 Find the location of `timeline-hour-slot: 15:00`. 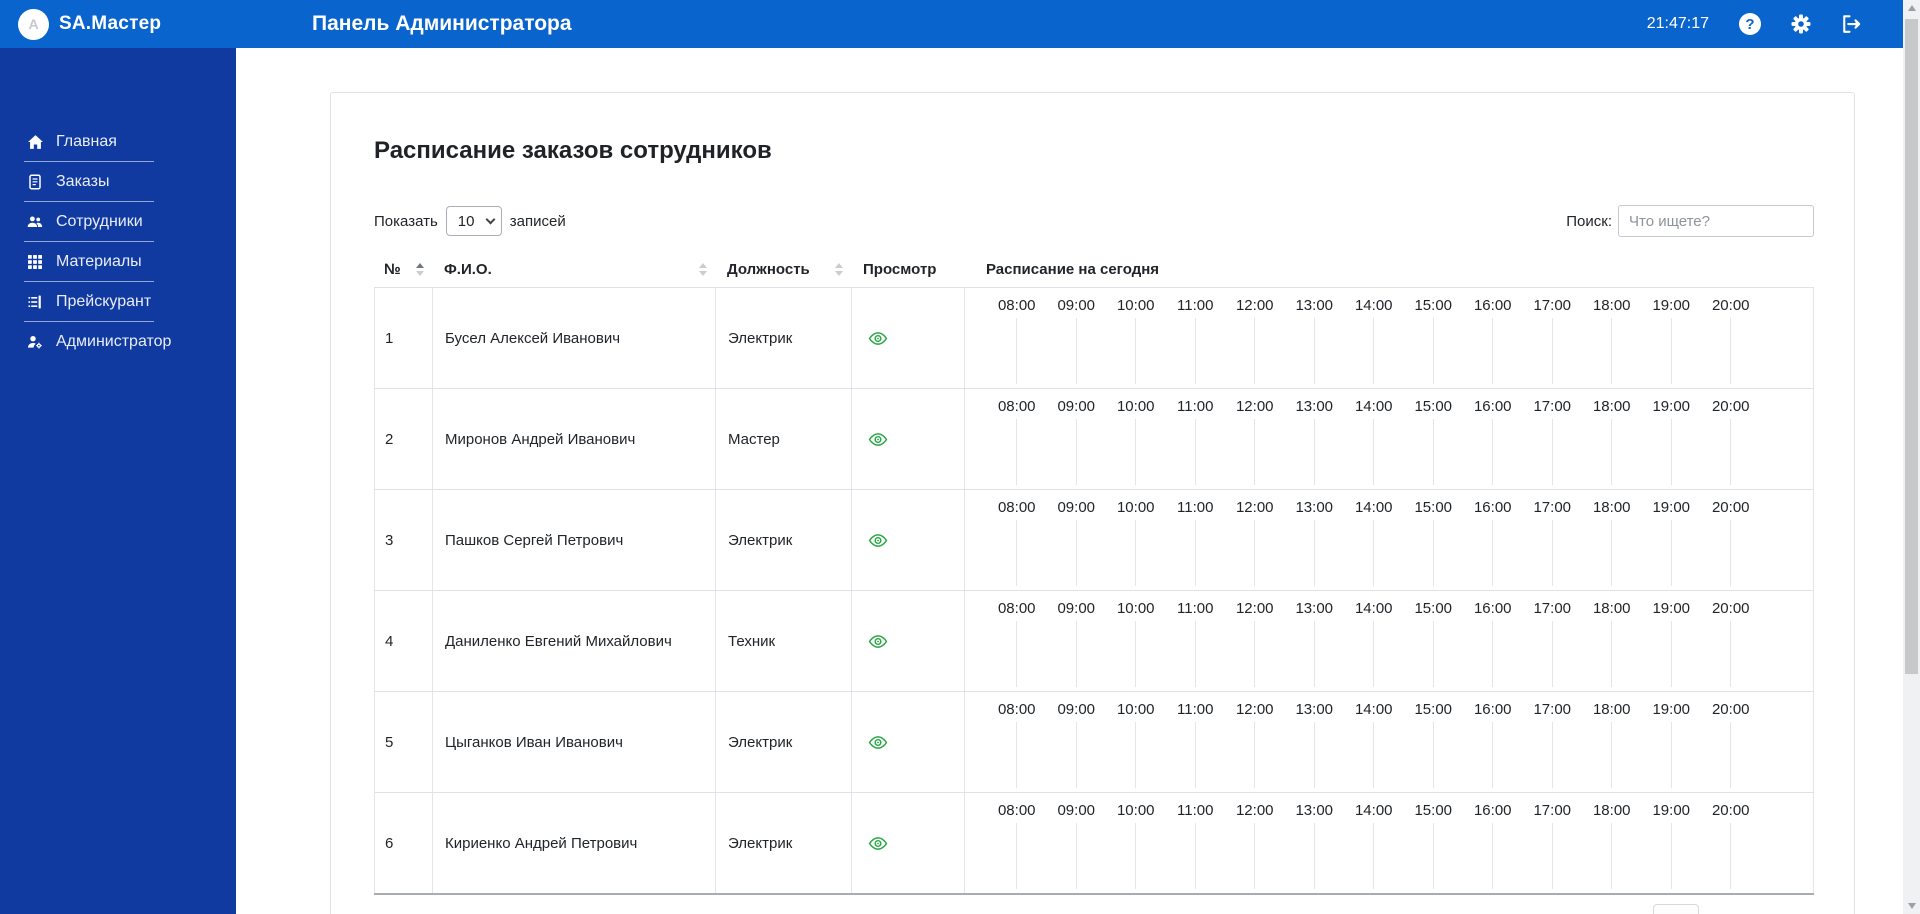

timeline-hour-slot: 15:00 is located at coordinates (1434, 845).